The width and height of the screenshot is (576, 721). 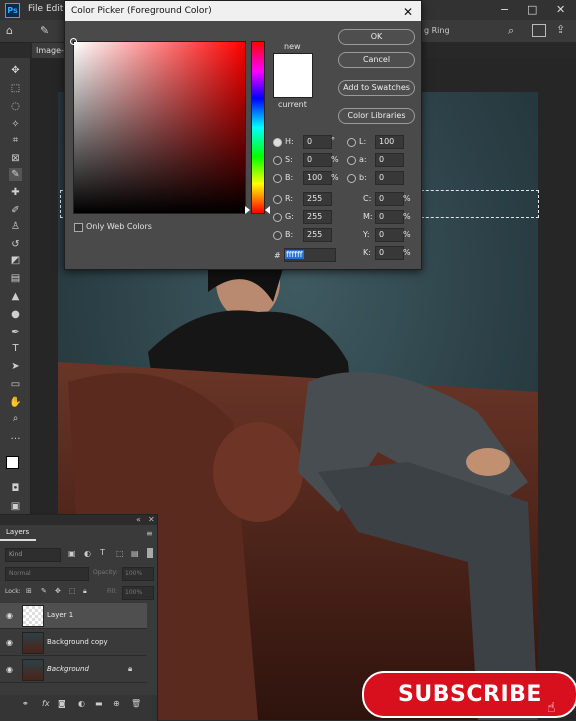 What do you see at coordinates (62, 703) in the screenshot?
I see `add-mask-icon: ◙` at bounding box center [62, 703].